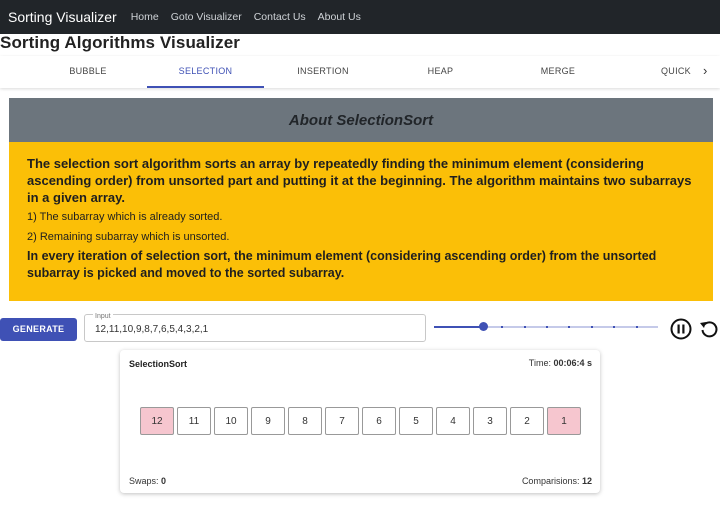 This screenshot has width=720, height=510. I want to click on about-title: About SelectionSort, so click(361, 120).